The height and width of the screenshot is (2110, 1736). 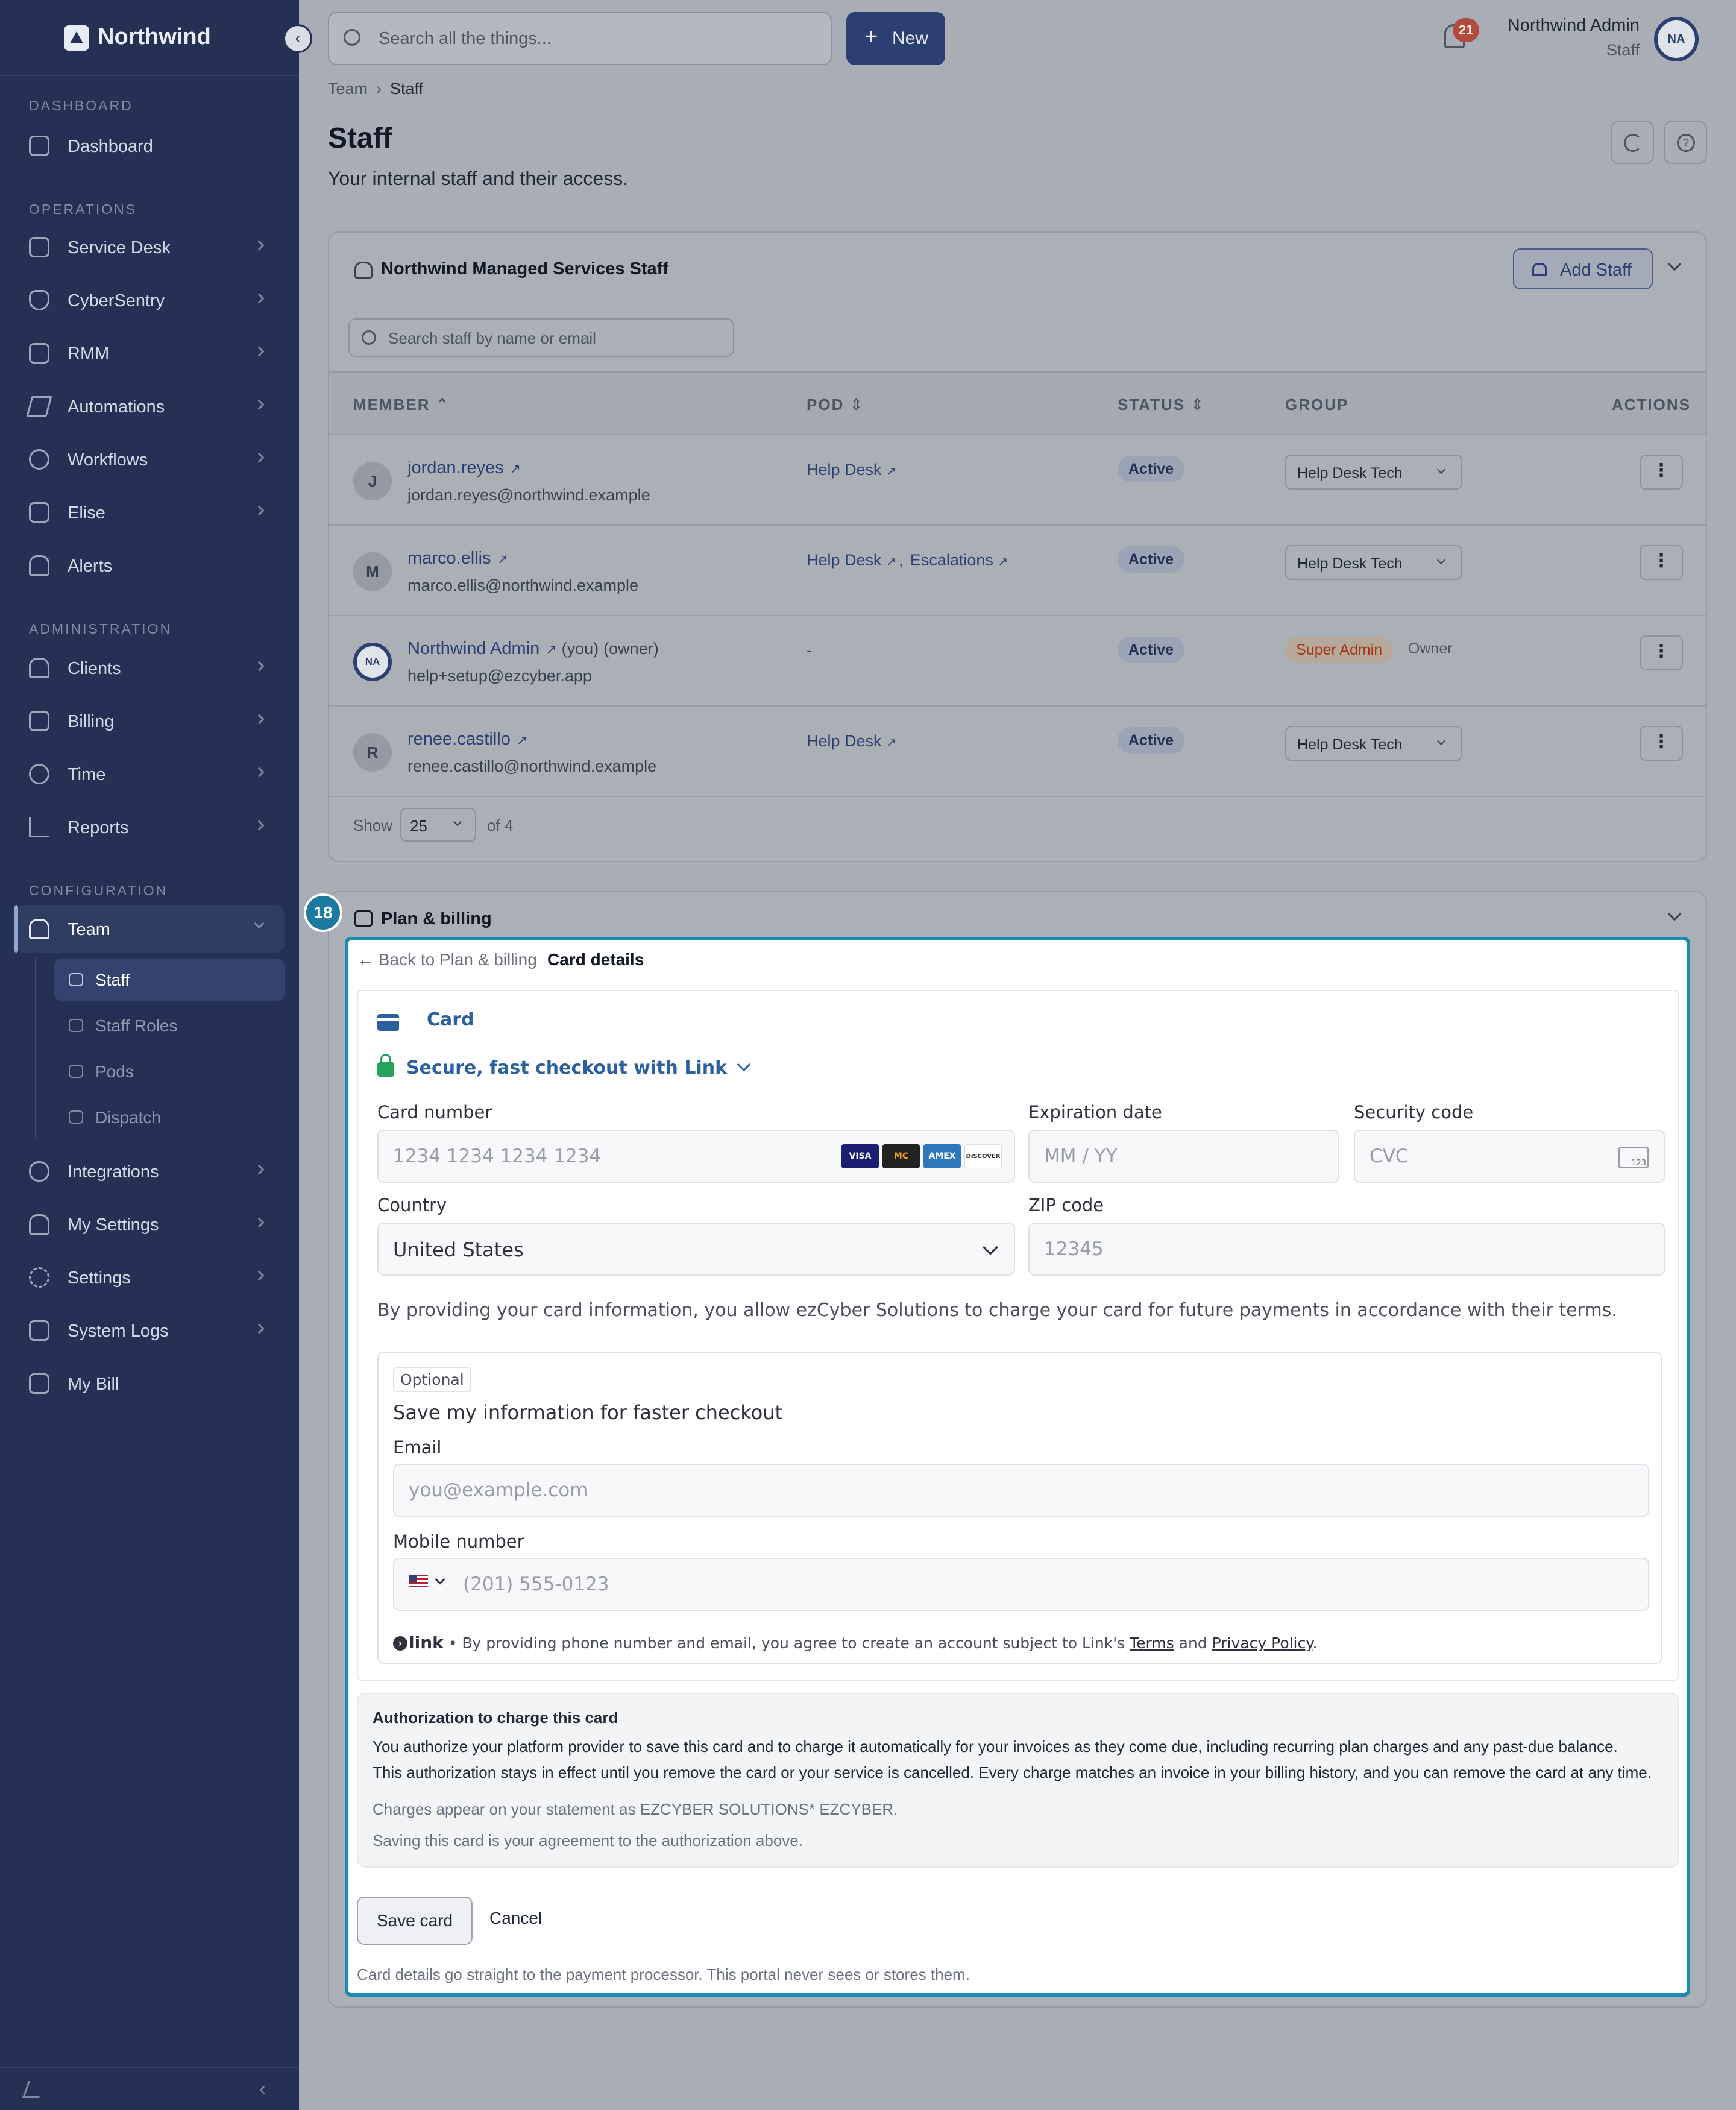 I want to click on mobile-field: (201) 555-0123, so click(x=1021, y=1585).